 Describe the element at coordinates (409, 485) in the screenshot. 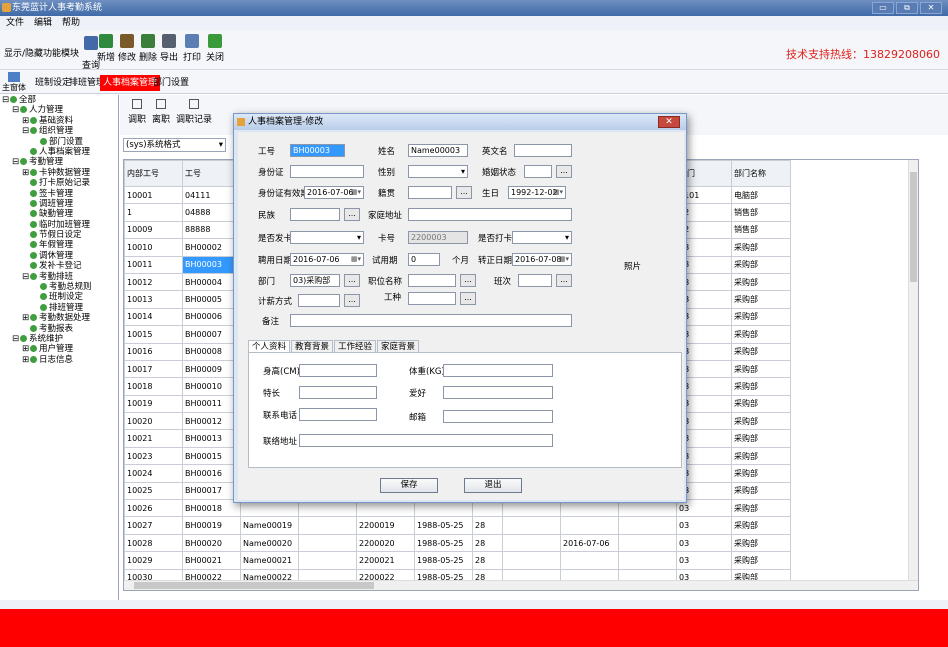

I see `save-button: 保存` at that location.